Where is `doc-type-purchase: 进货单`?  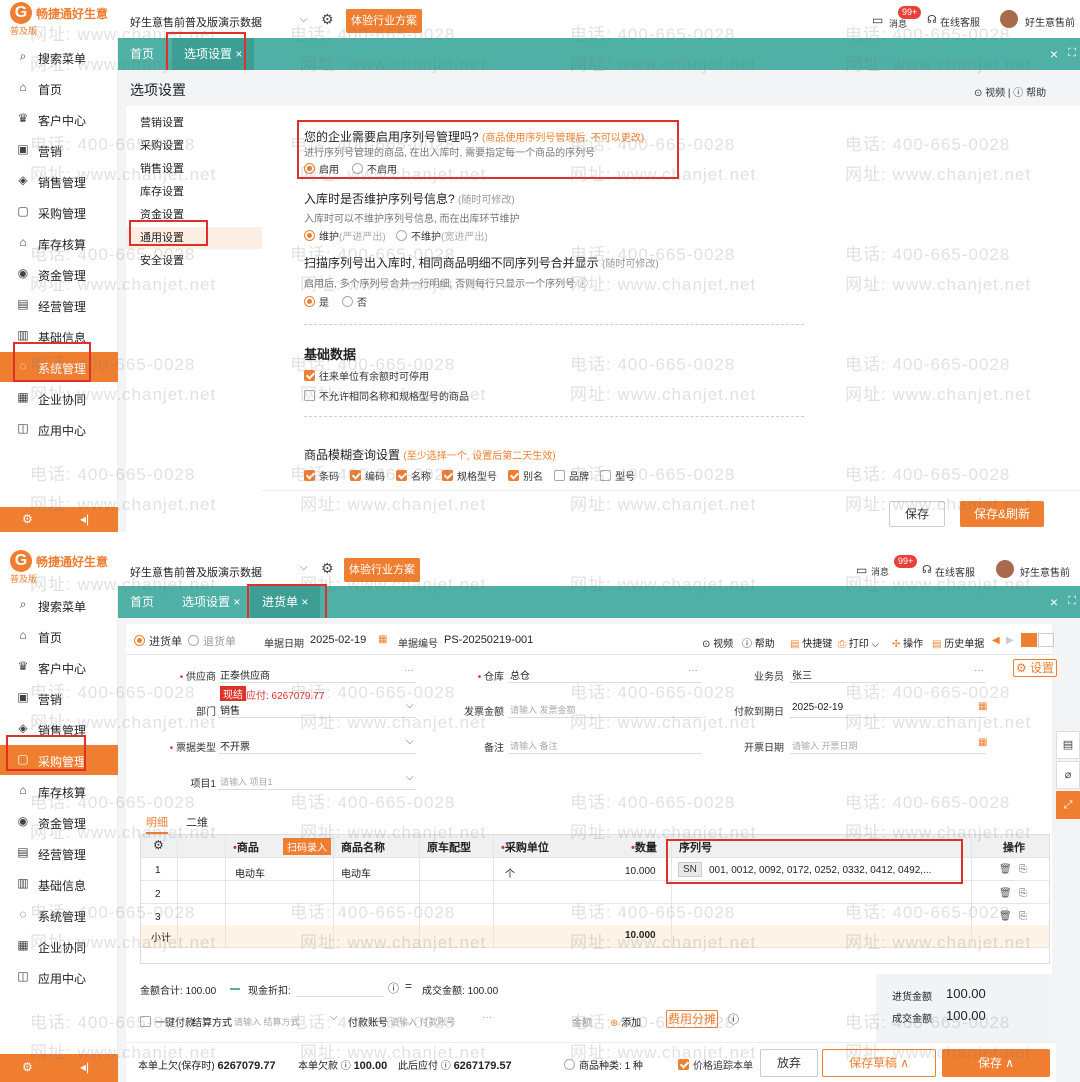
doc-type-purchase: 进货单 is located at coordinates (158, 641).